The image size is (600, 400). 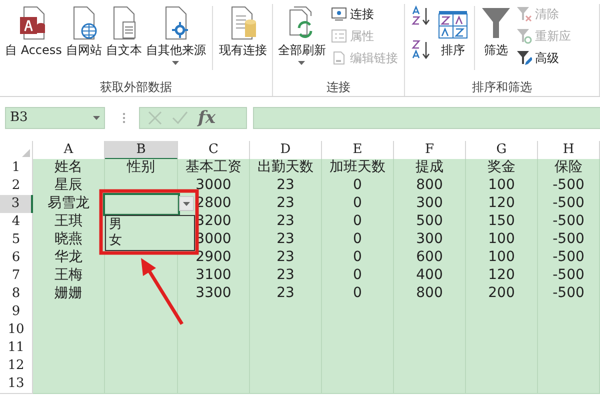 What do you see at coordinates (453, 25) in the screenshot?
I see `sort-grid-icon` at bounding box center [453, 25].